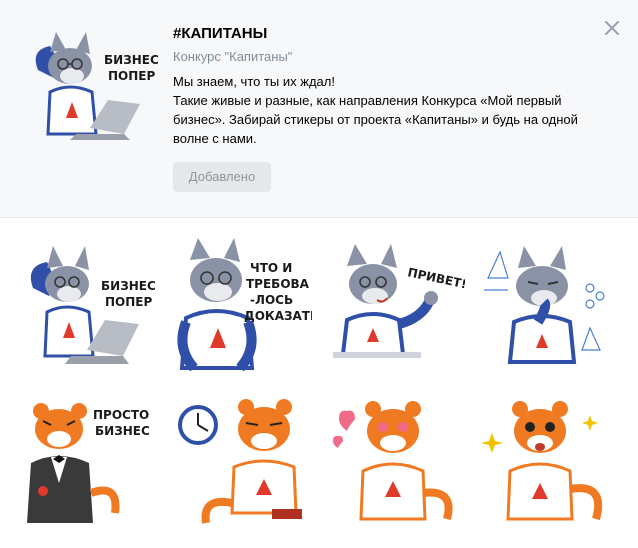 The image size is (638, 548). What do you see at coordinates (271, 300) in the screenshot?
I see `svg-text: -ЛОСЬ` at bounding box center [271, 300].